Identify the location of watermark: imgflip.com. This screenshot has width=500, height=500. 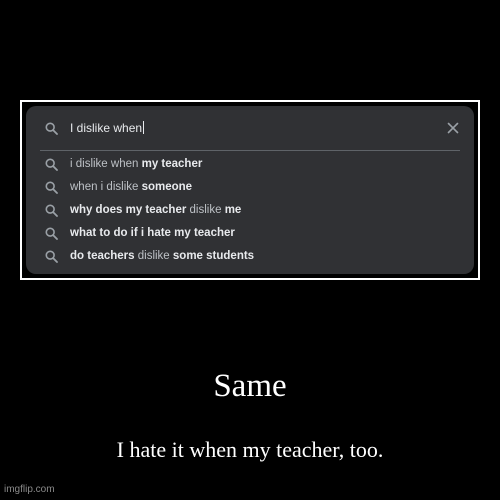
(29, 489).